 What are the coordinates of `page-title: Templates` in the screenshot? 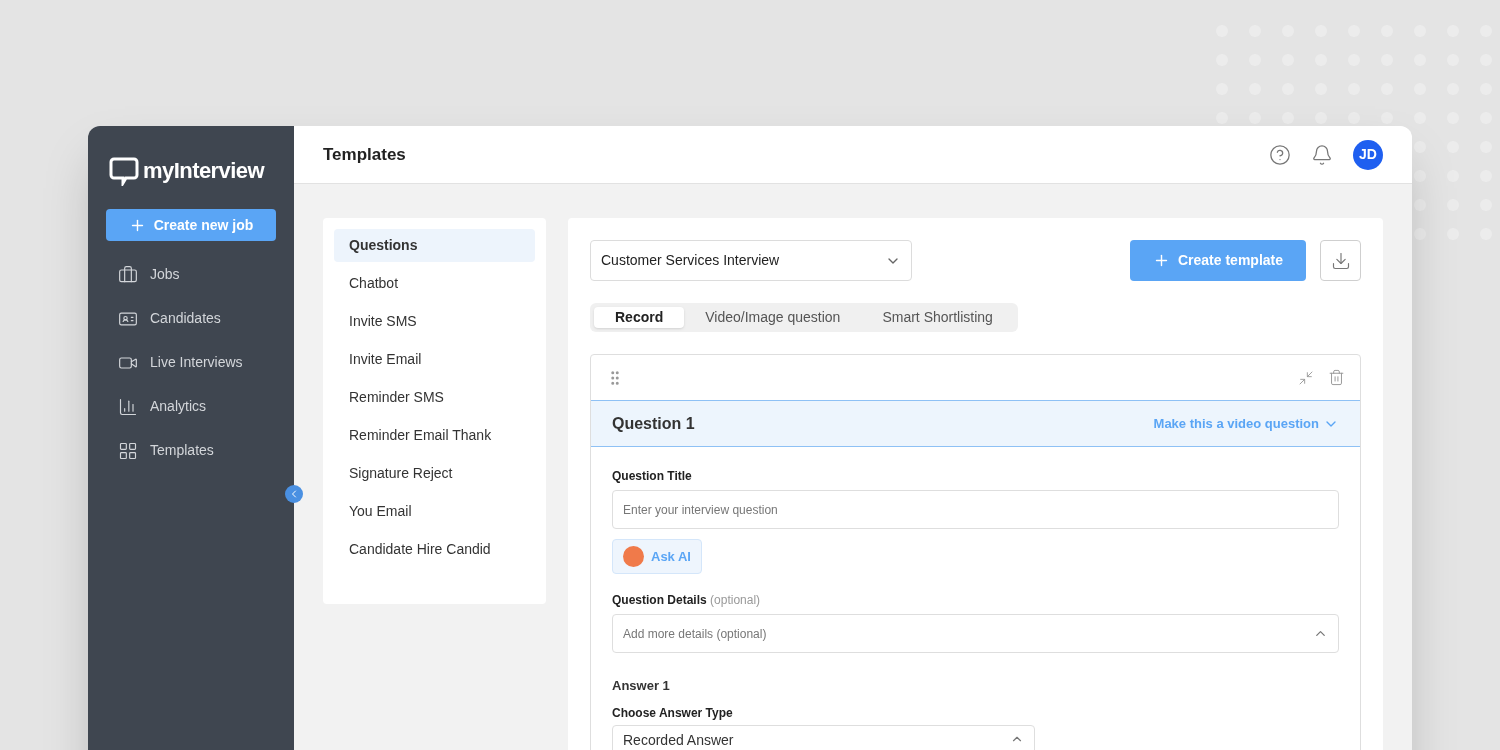 It's located at (364, 154).